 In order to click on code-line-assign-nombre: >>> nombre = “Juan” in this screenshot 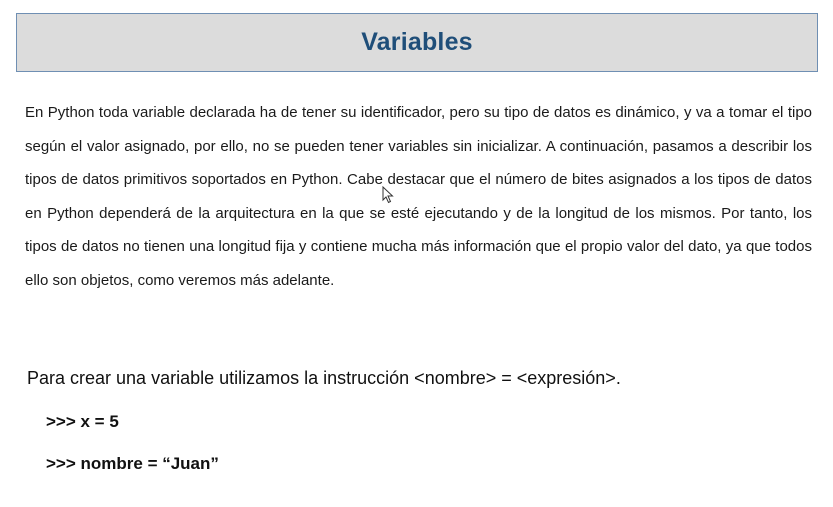, I will do `click(132, 463)`.